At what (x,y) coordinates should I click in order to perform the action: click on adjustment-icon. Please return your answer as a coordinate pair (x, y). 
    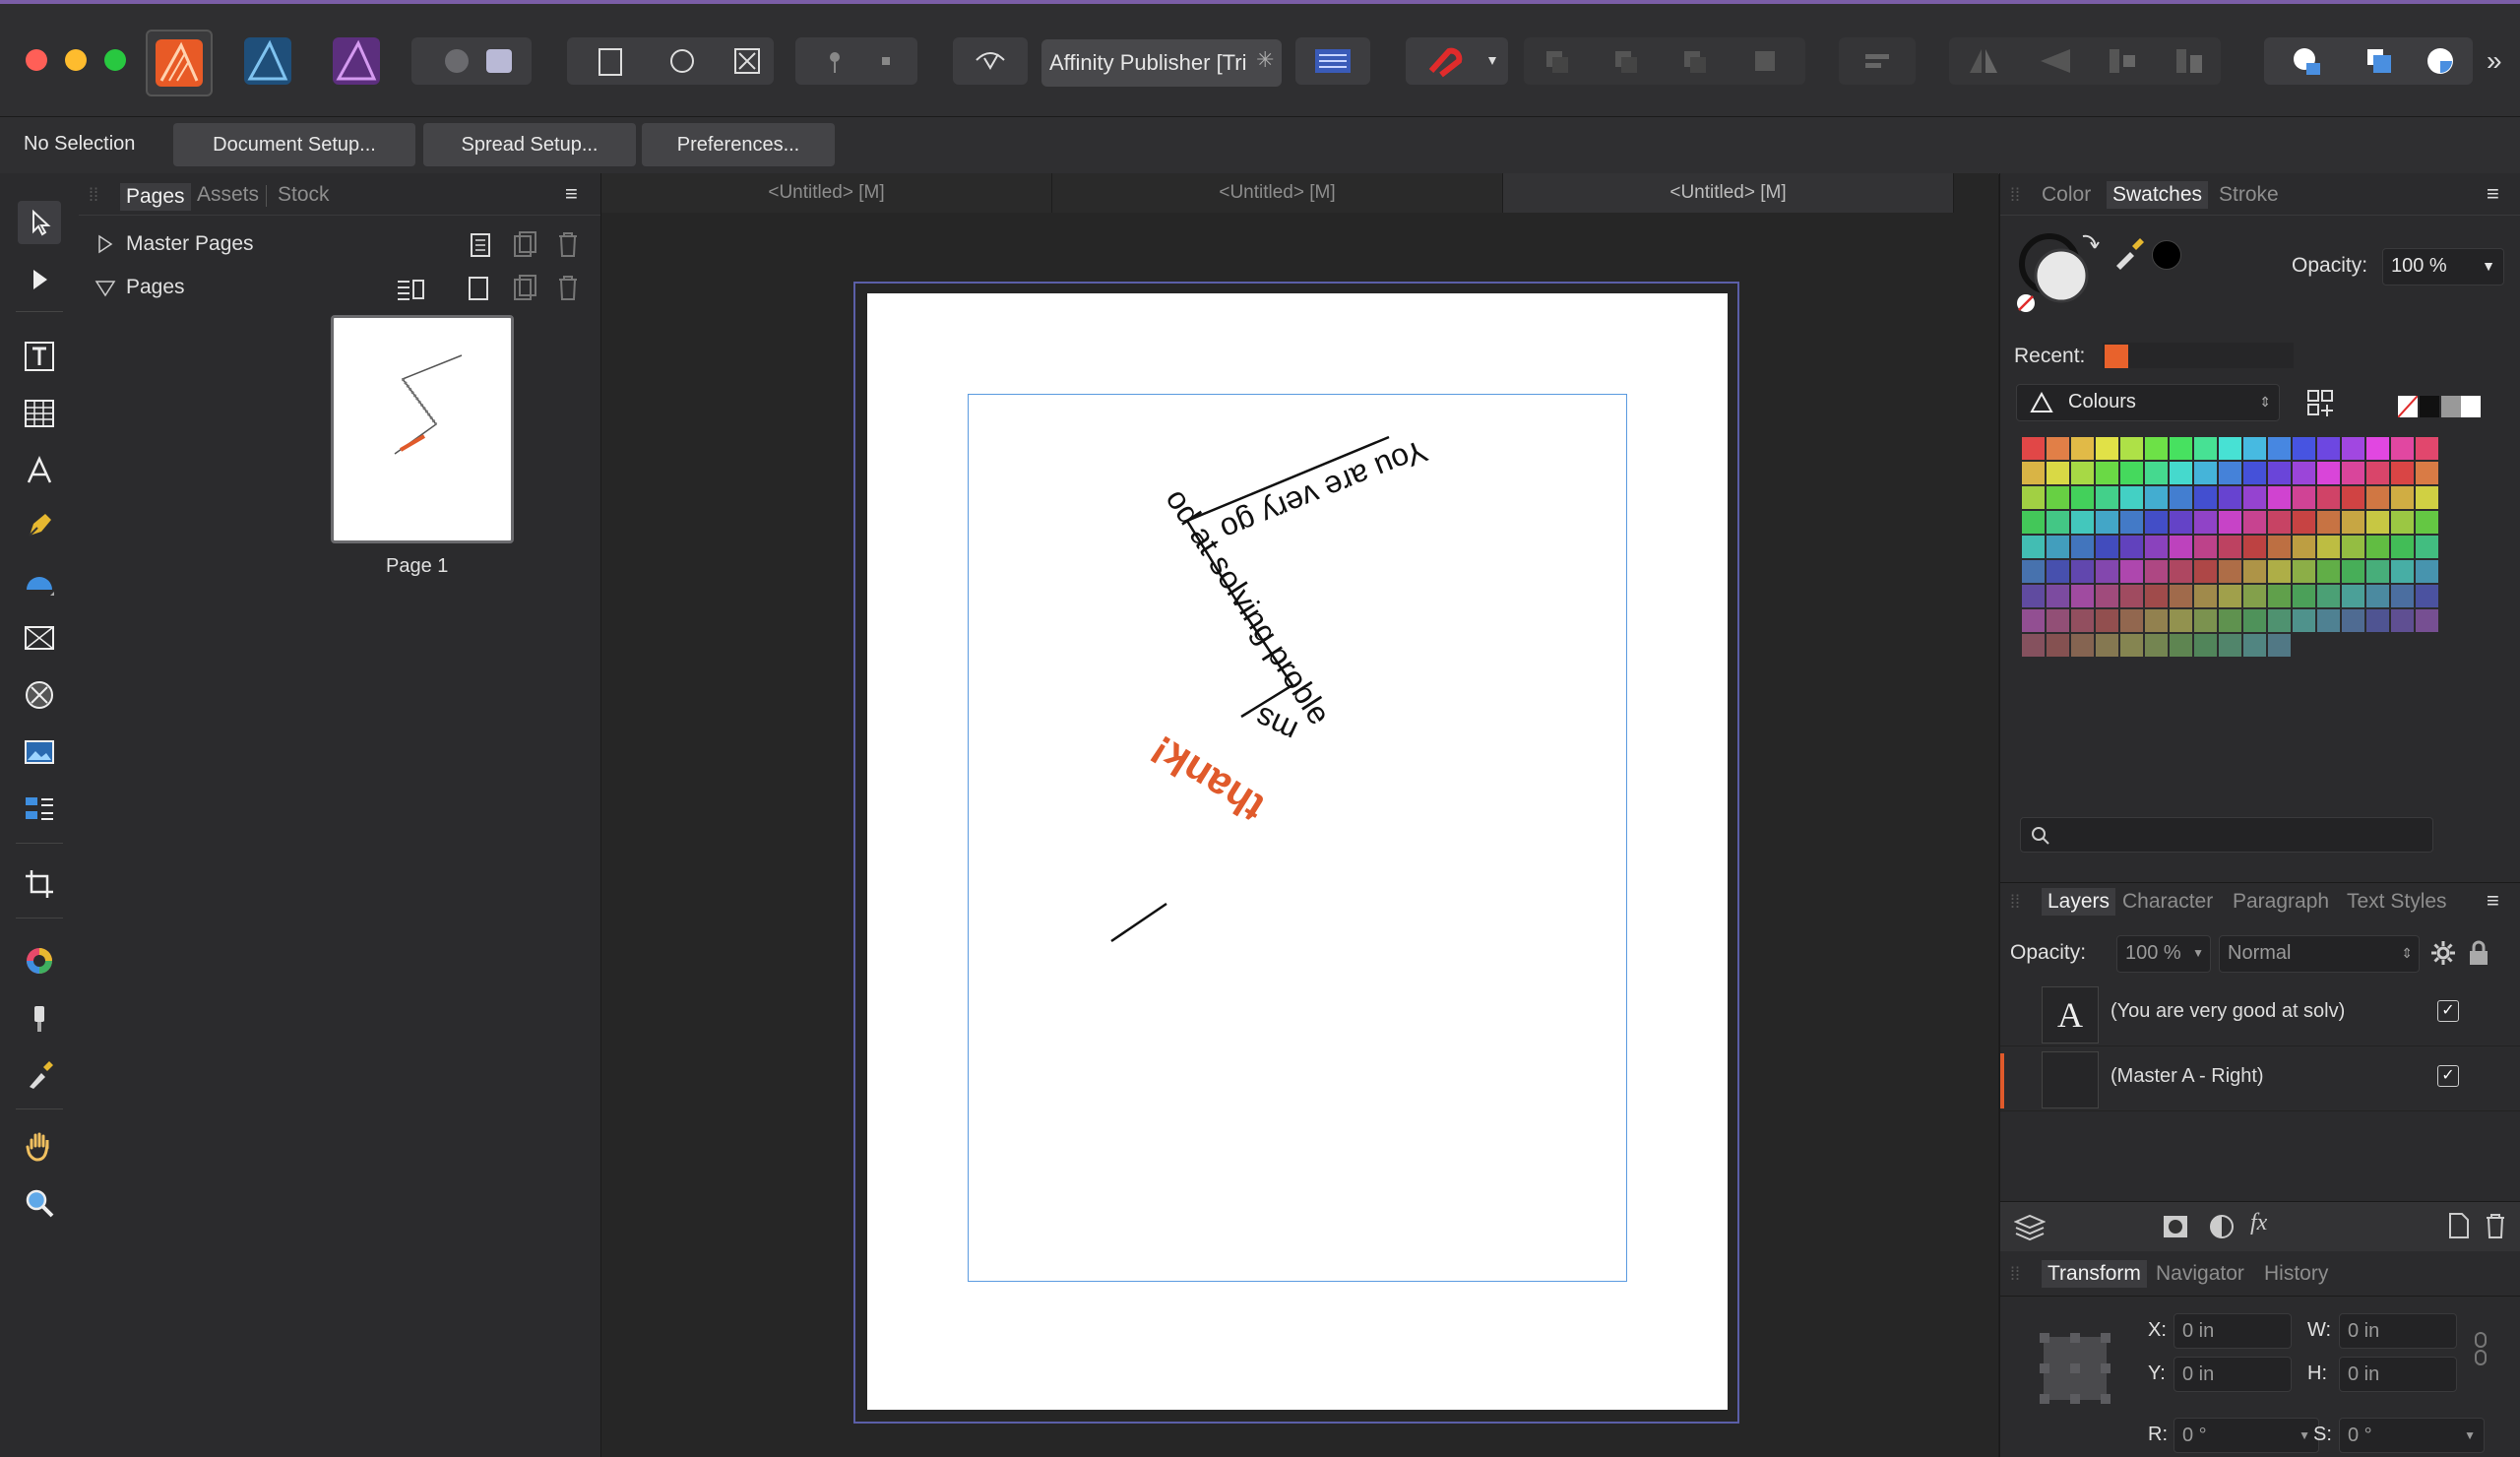
    Looking at the image, I should click on (2222, 1226).